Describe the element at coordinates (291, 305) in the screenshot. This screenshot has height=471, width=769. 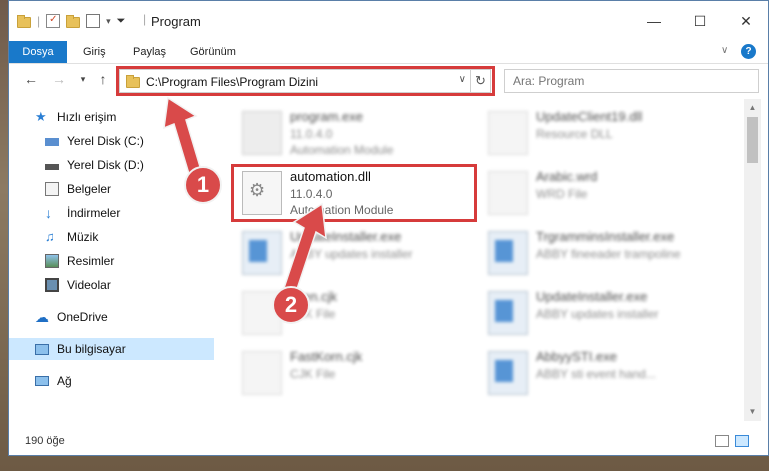
I see `step-badge-2: 2` at that location.